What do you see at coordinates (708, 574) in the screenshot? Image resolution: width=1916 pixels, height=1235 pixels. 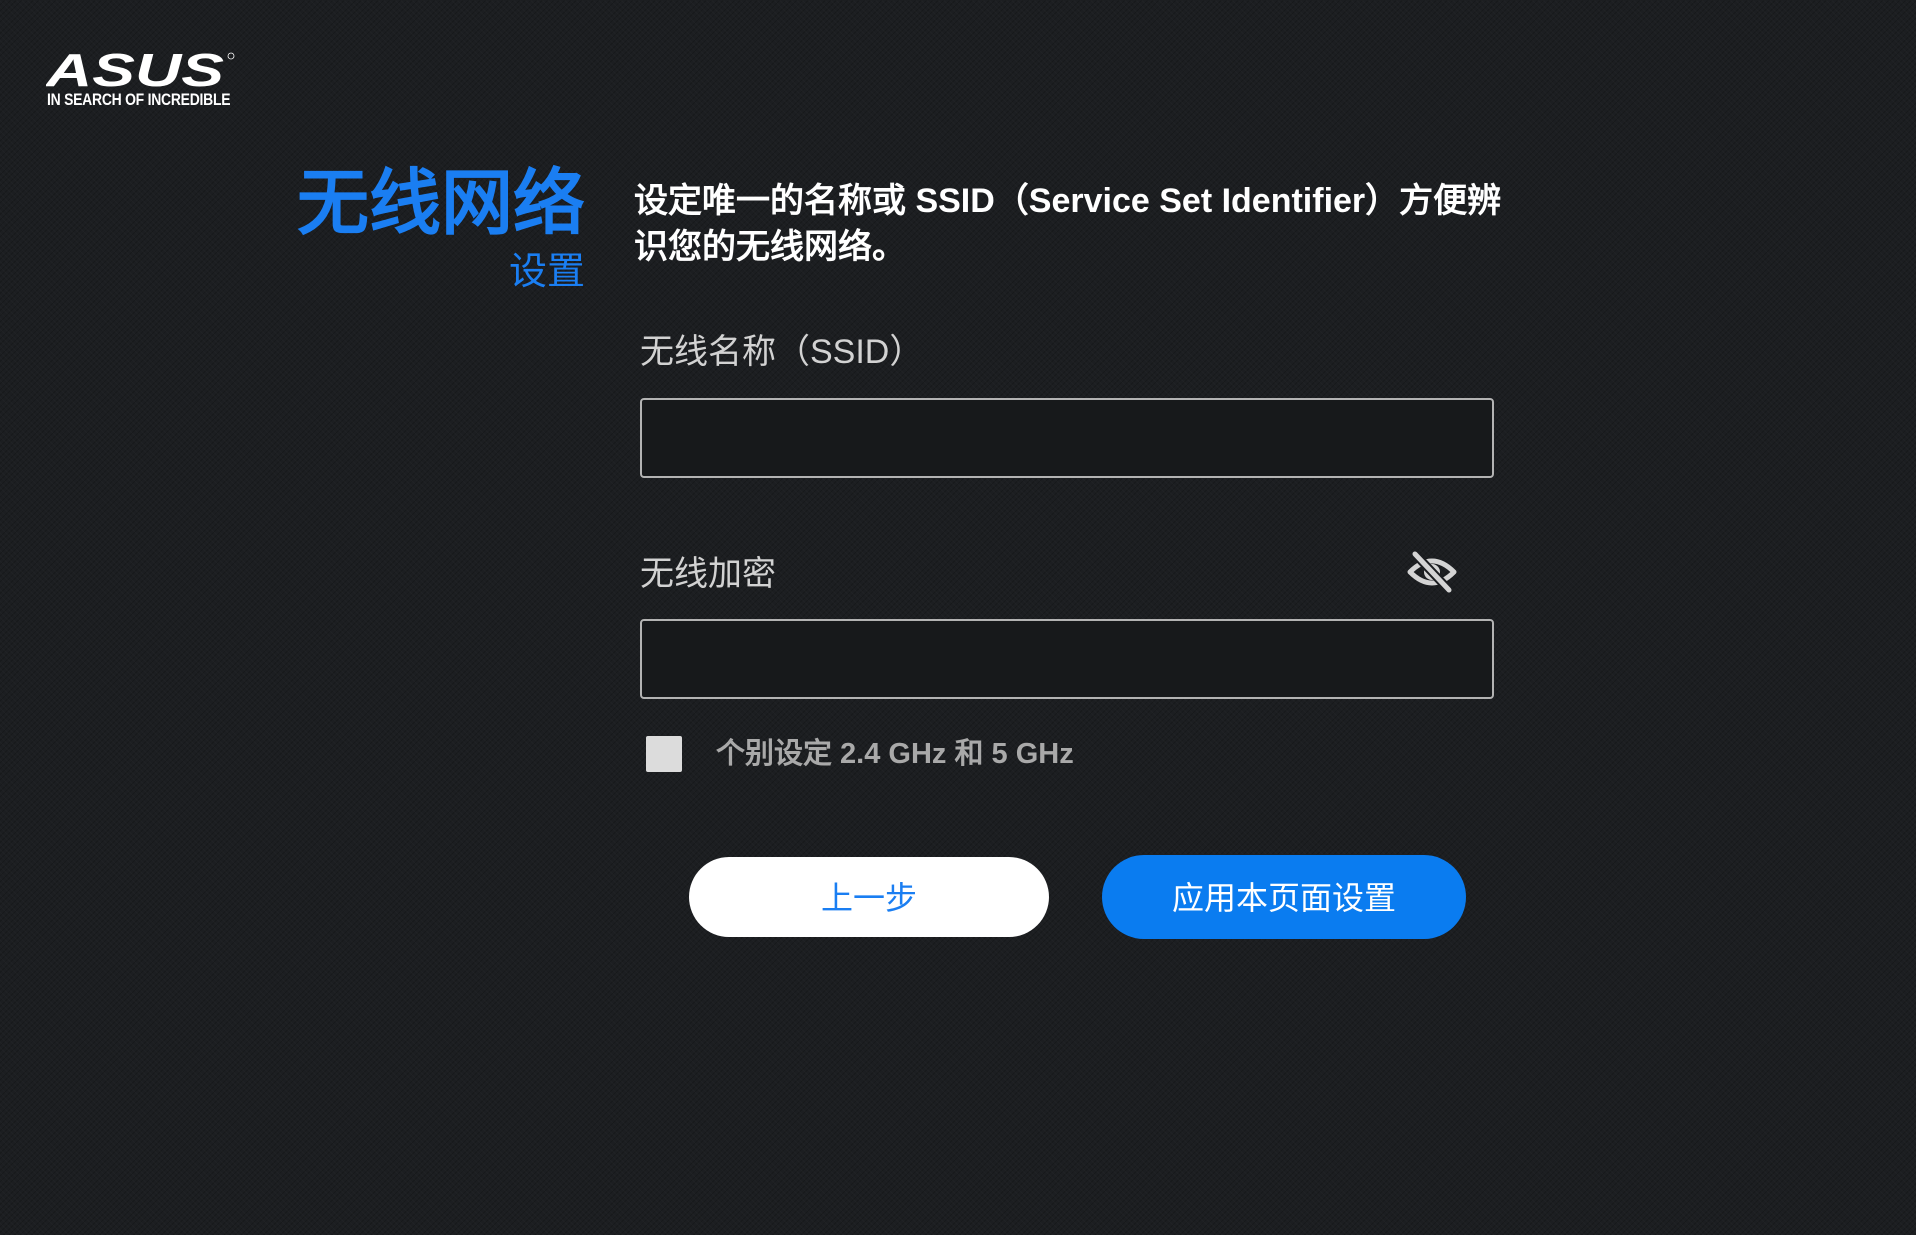 I see `password-label: 无线加密` at bounding box center [708, 574].